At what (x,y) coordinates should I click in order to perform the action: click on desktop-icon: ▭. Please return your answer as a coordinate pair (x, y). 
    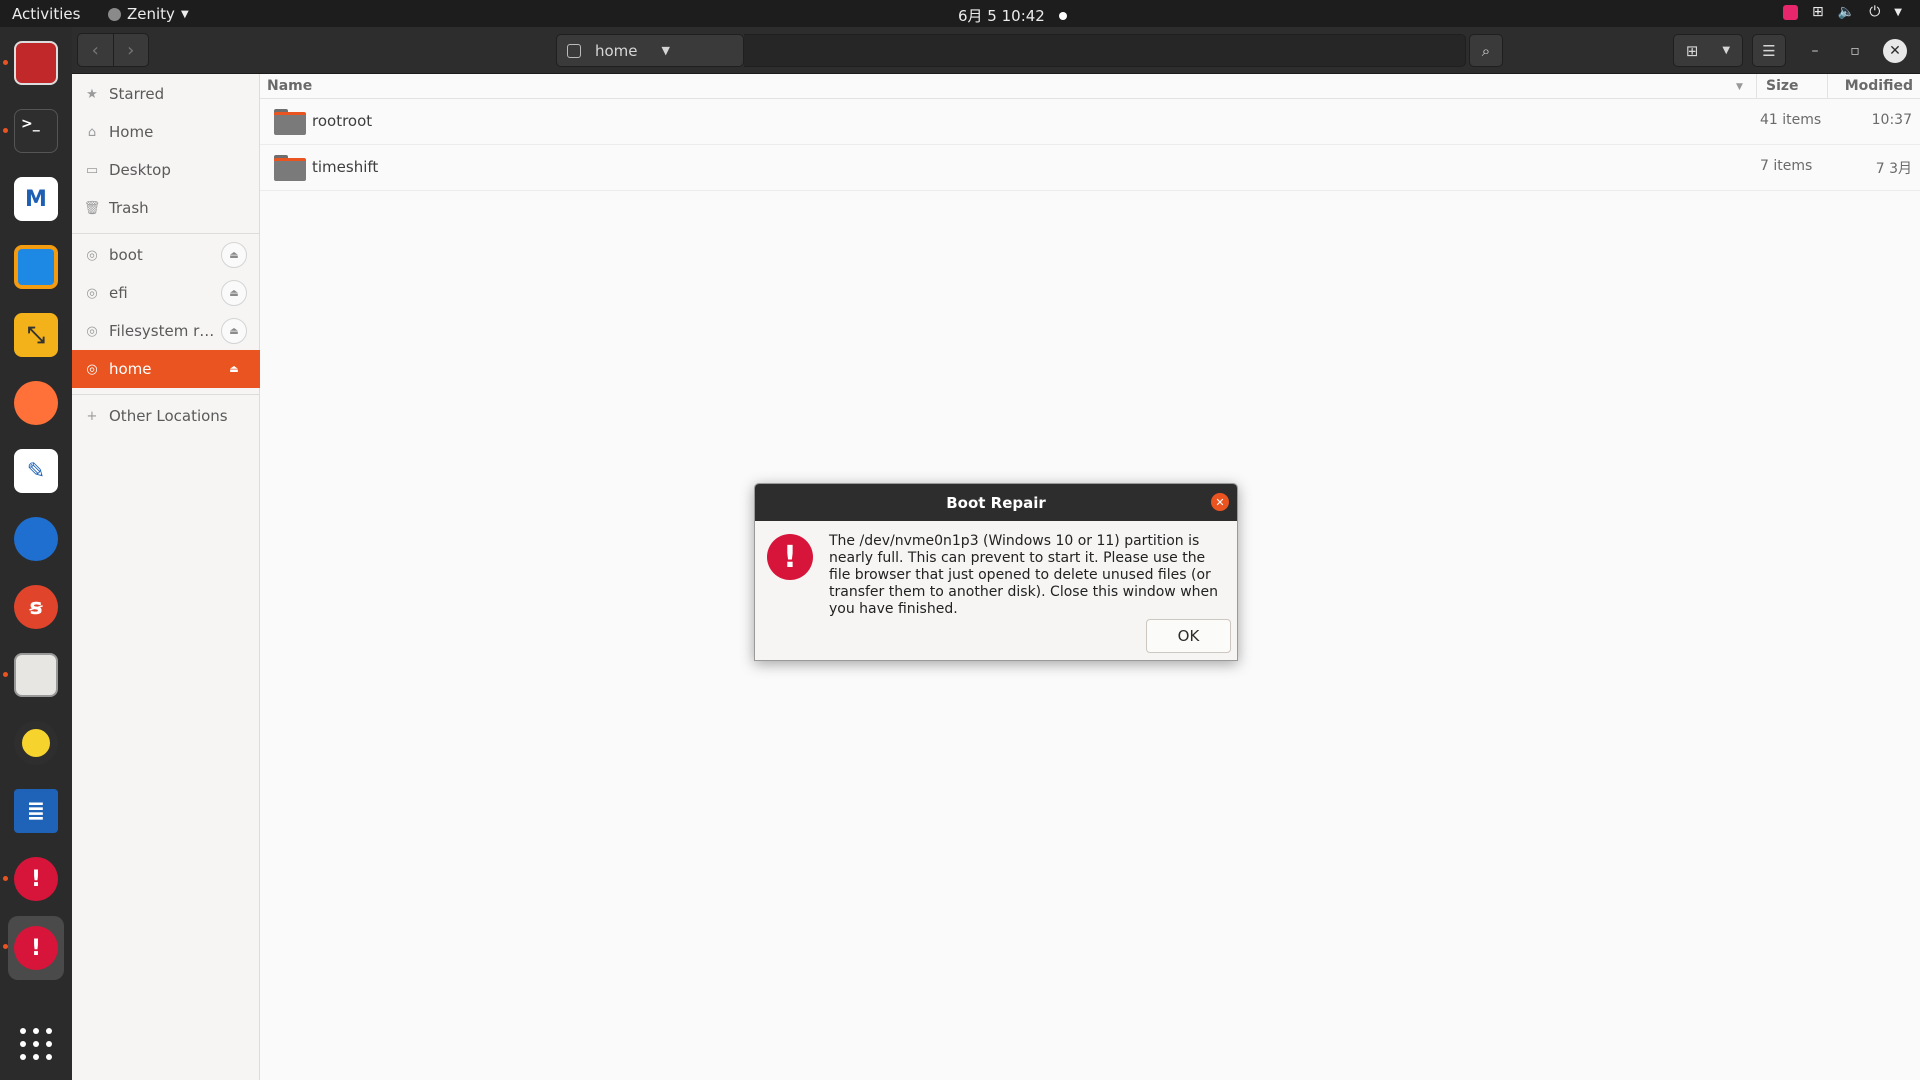
    Looking at the image, I should click on (92, 170).